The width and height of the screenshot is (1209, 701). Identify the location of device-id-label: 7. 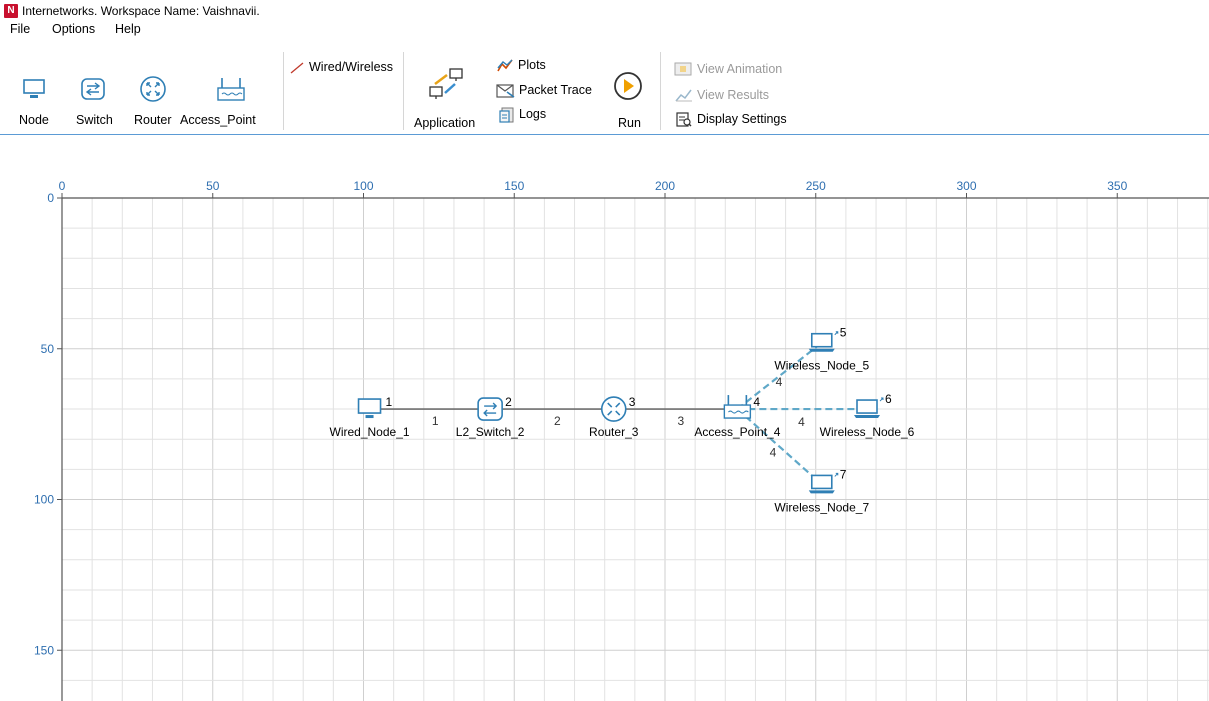
(843, 474).